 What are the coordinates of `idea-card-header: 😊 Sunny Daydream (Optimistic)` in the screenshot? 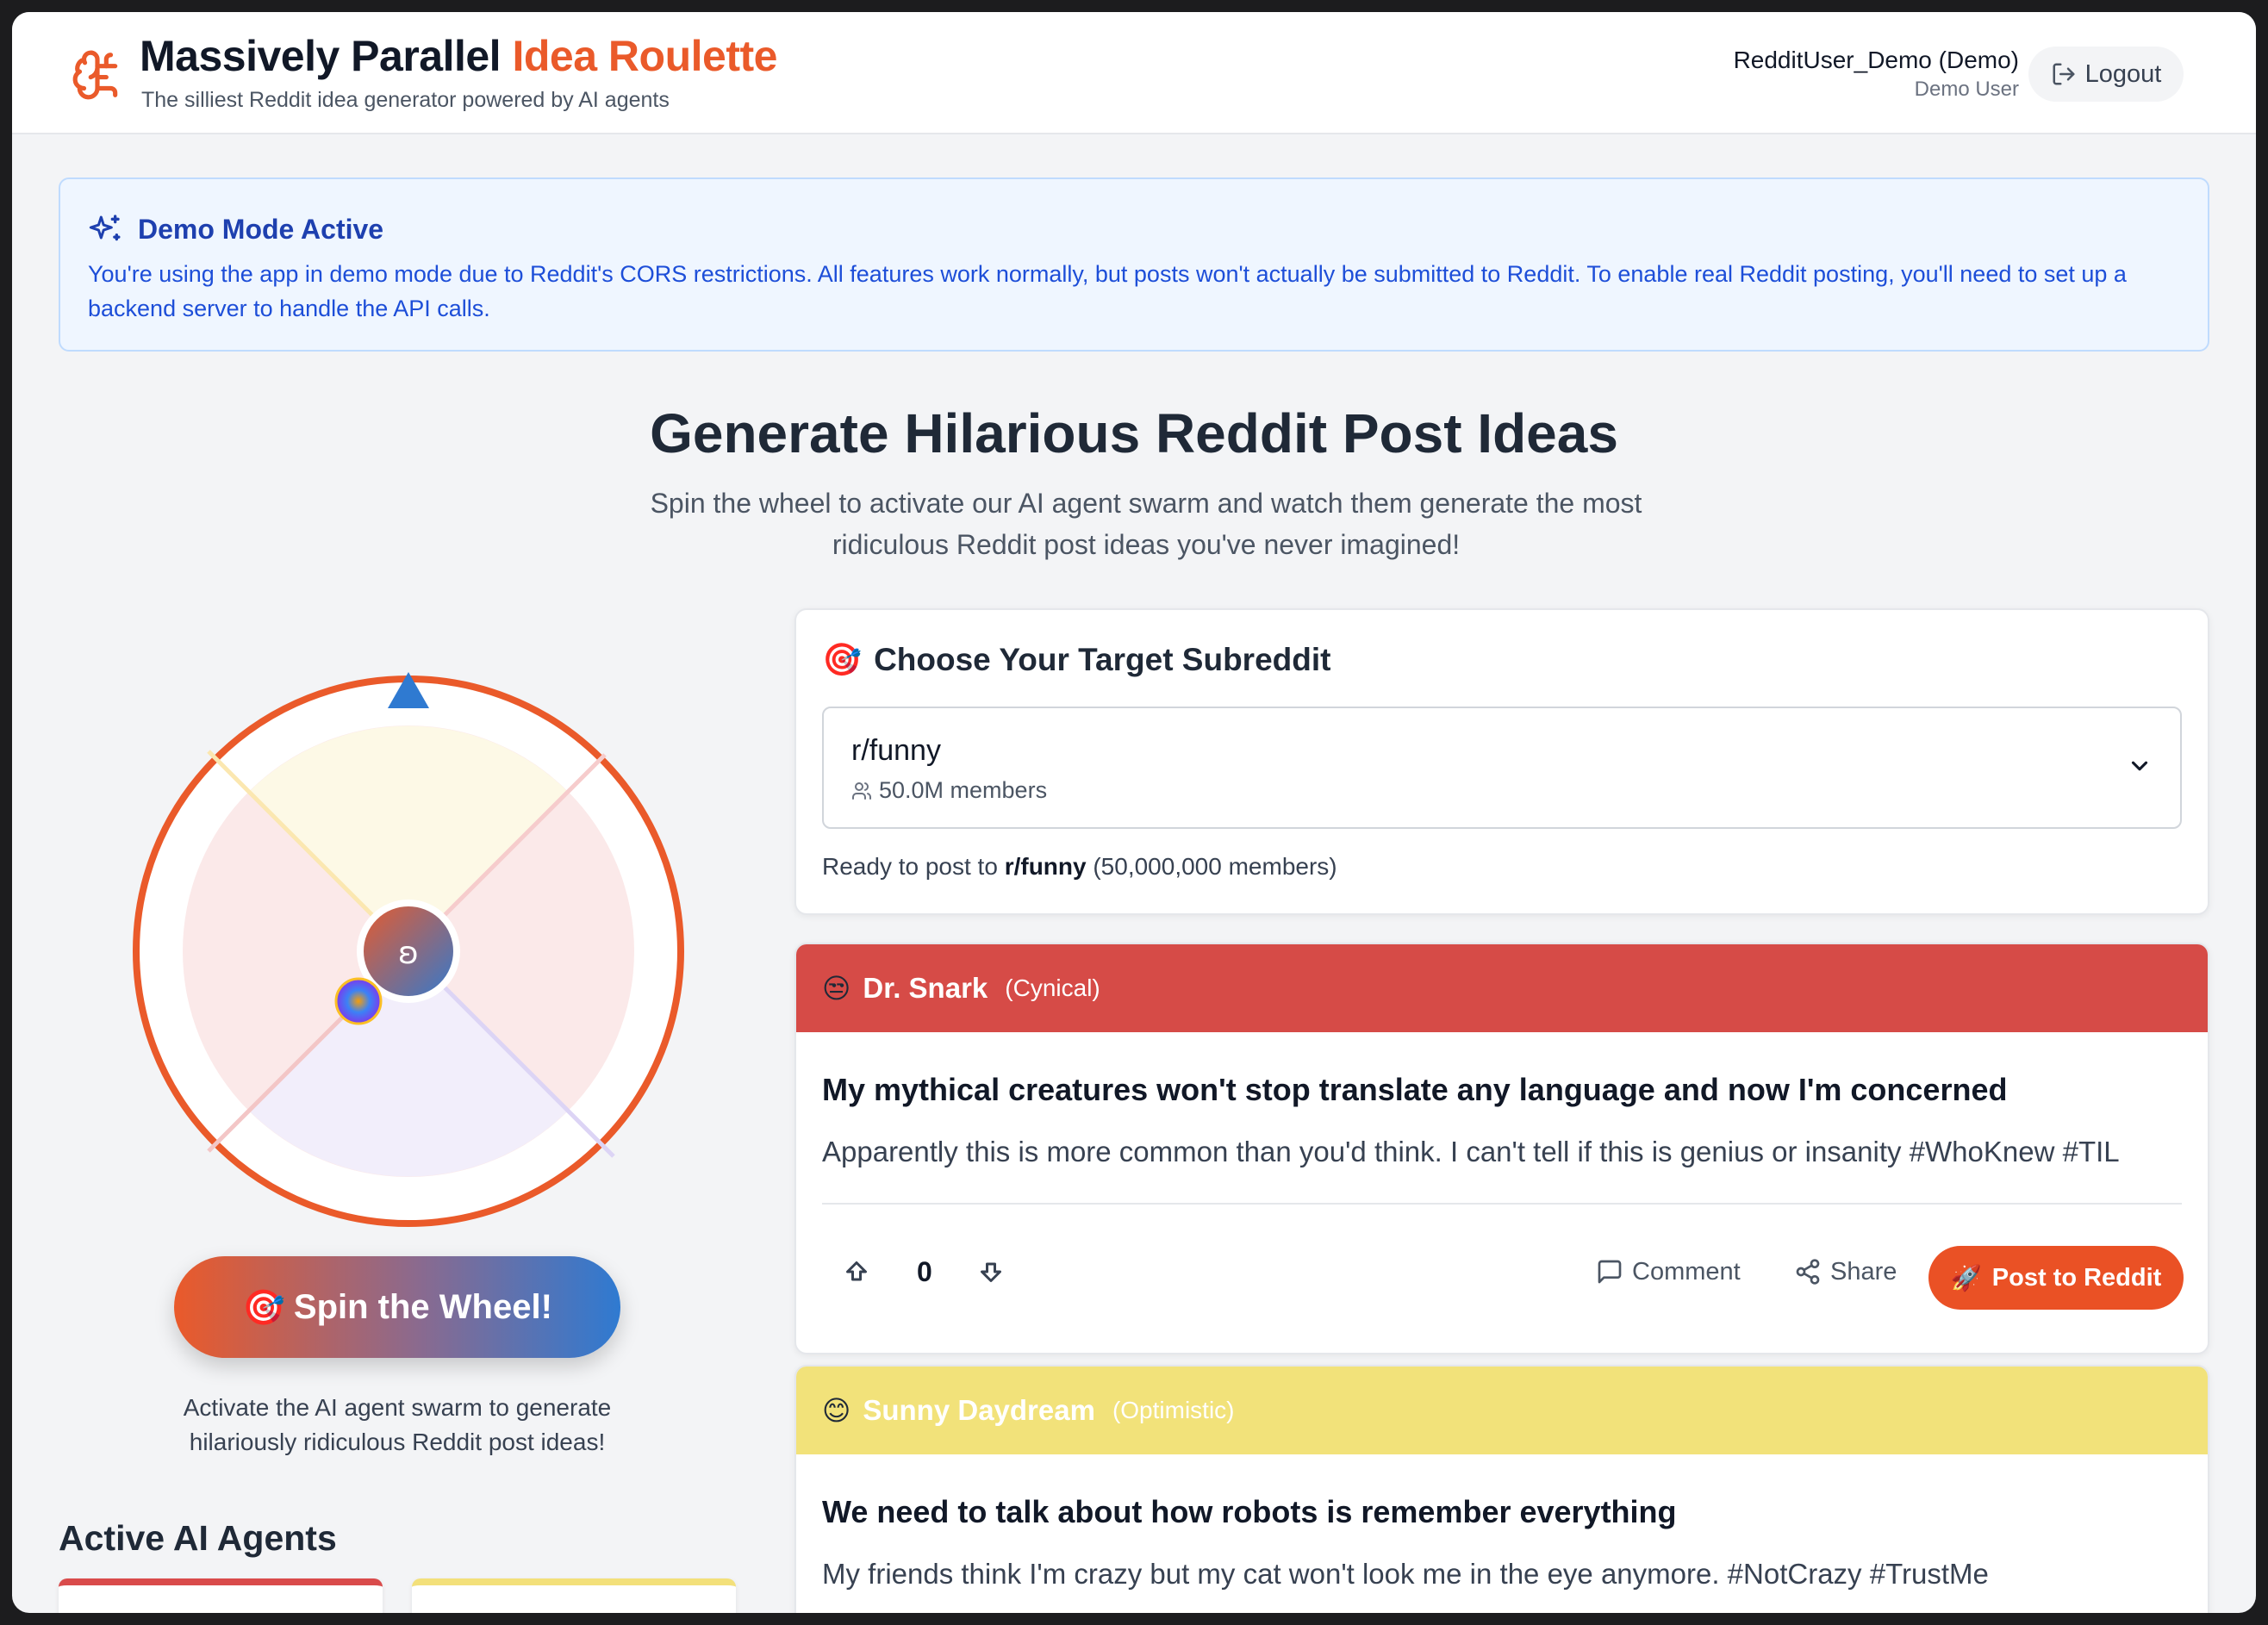 It's located at (1502, 1410).